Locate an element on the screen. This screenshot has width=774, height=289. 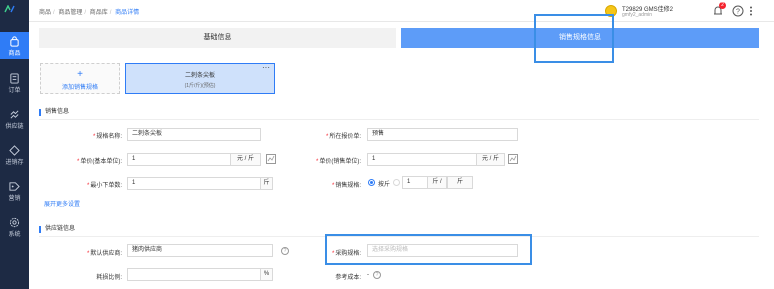
sidebar-item-label: 订单 is located at coordinates (14, 91).